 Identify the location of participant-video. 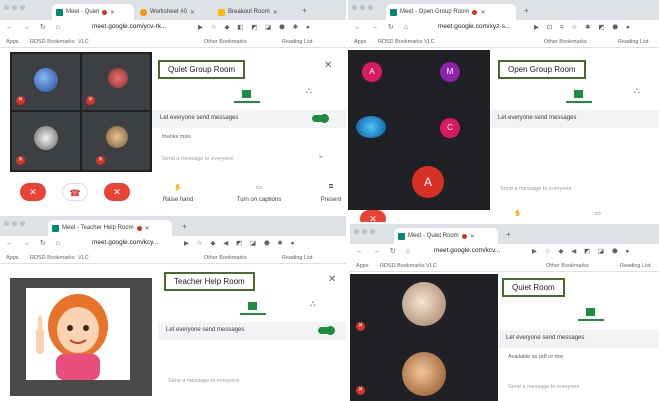
(371, 127).